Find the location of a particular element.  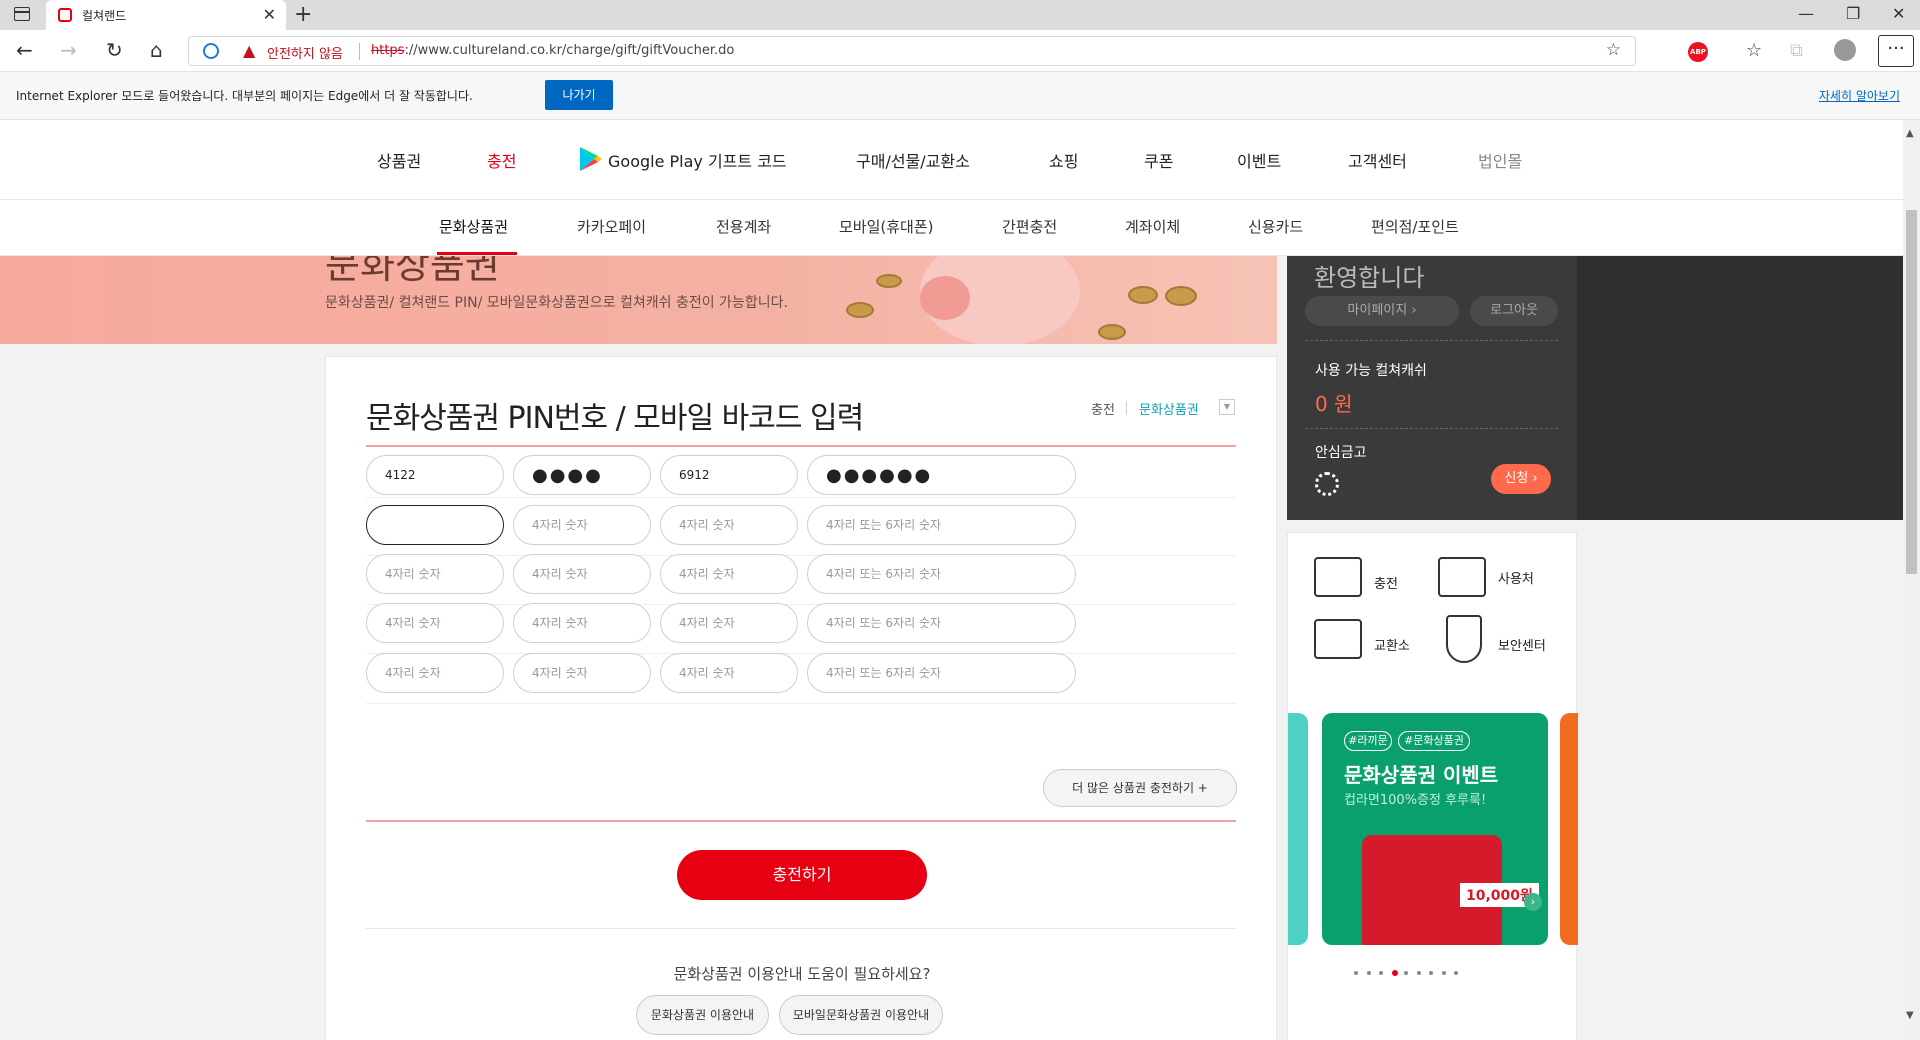

subnav-account: 전용계좌 is located at coordinates (743, 226).